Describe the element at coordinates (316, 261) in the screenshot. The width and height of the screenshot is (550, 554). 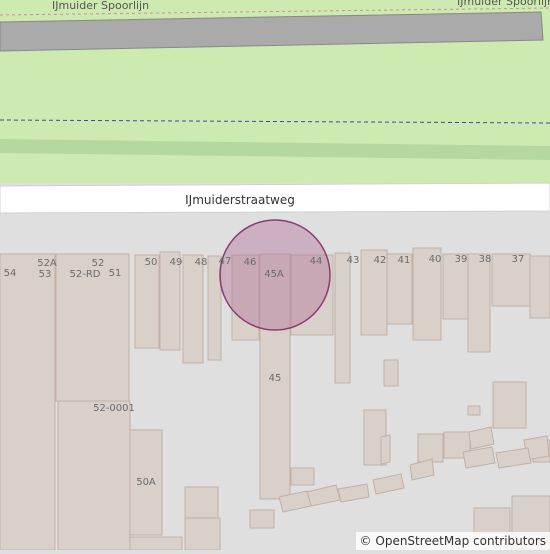
I see `house-number: 44` at that location.